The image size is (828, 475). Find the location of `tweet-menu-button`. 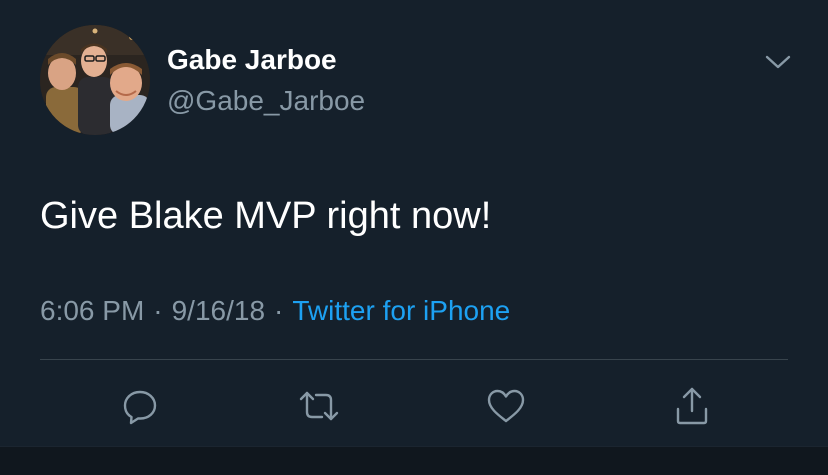

tweet-menu-button is located at coordinates (778, 62).